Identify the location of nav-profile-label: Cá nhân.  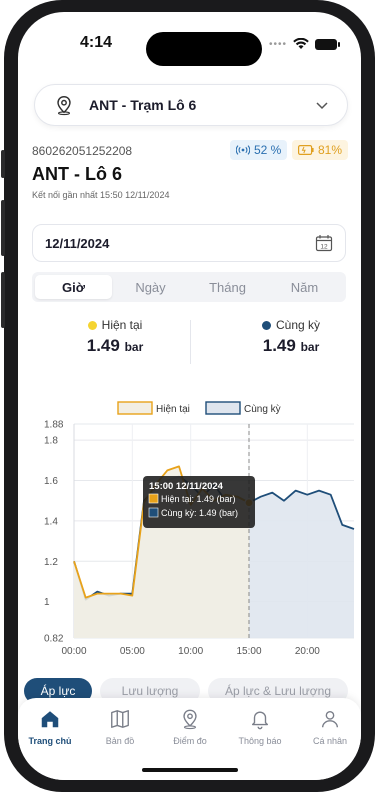
(330, 741).